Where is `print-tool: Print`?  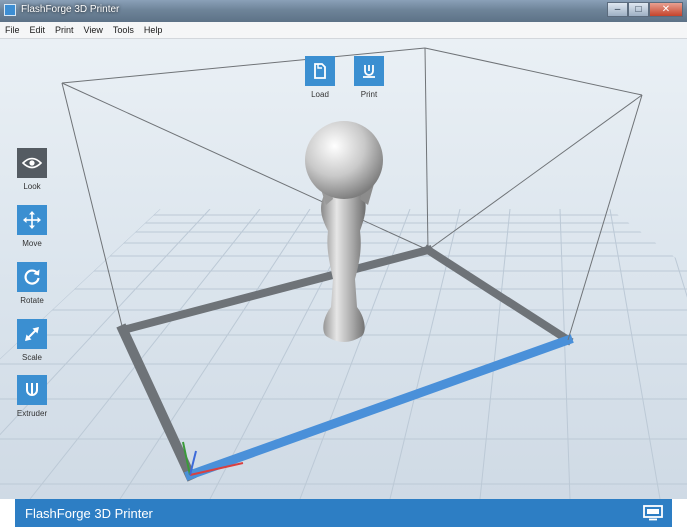
print-tool: Print is located at coordinates (369, 77).